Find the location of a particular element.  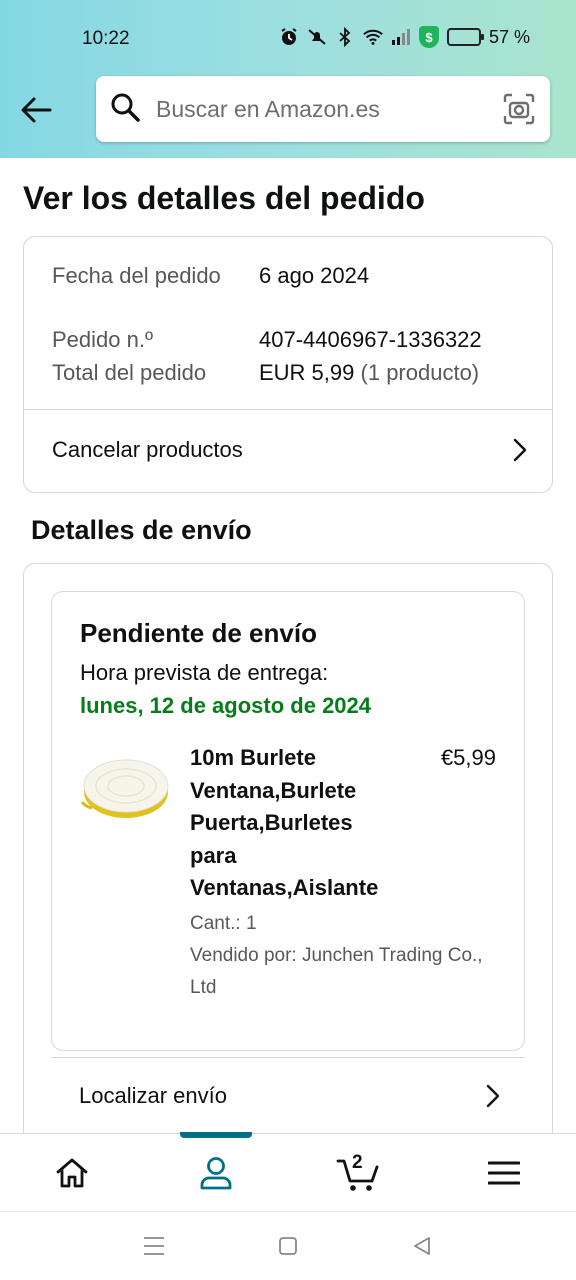

camera-search-icon is located at coordinates (519, 109).